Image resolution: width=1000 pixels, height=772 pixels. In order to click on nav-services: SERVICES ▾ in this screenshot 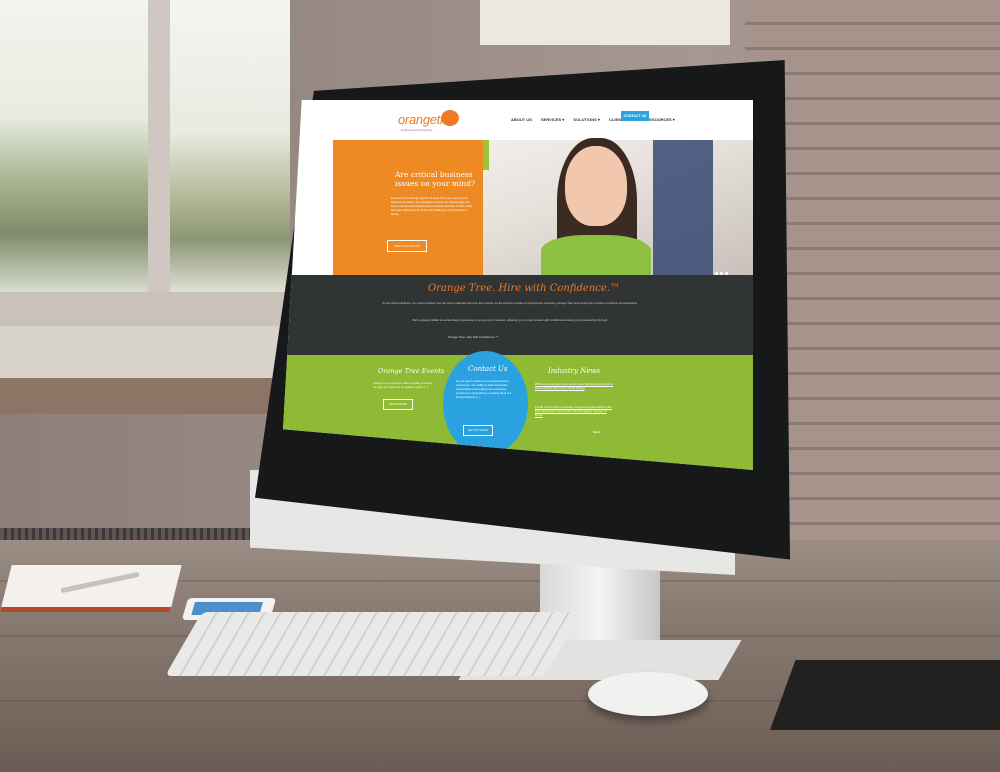, I will do `click(552, 119)`.